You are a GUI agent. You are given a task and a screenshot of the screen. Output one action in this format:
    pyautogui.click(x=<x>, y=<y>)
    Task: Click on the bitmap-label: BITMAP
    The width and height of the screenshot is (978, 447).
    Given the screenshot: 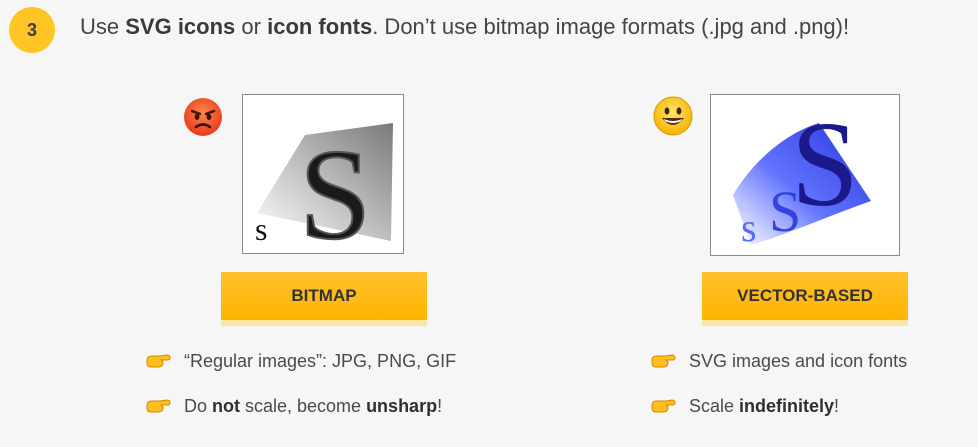 What is the action you would take?
    pyautogui.click(x=324, y=296)
    